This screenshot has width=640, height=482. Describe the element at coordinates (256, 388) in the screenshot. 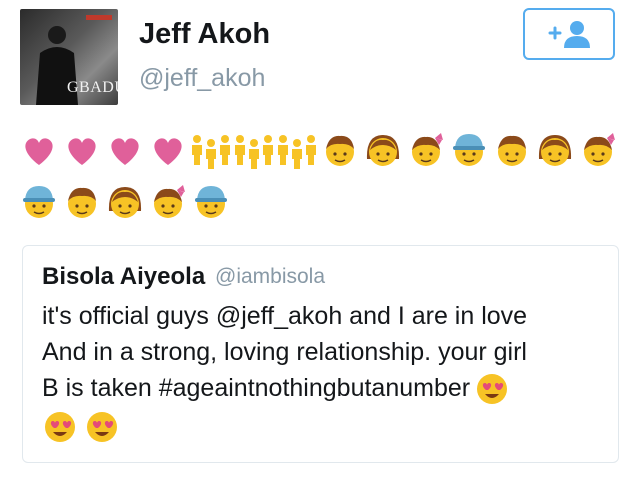

I see `tweet-text-last: B is taken #ageaintnothingbutanumber` at that location.